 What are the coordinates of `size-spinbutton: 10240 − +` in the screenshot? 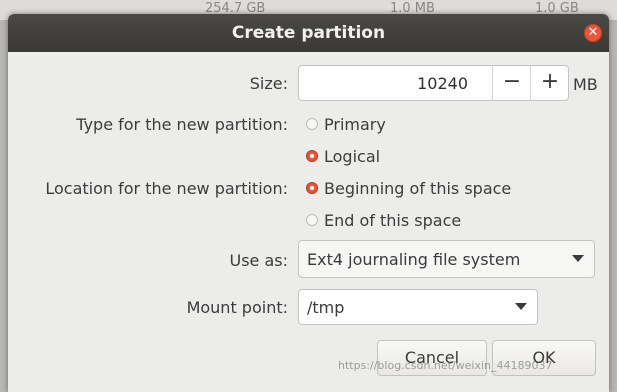 It's located at (433, 83).